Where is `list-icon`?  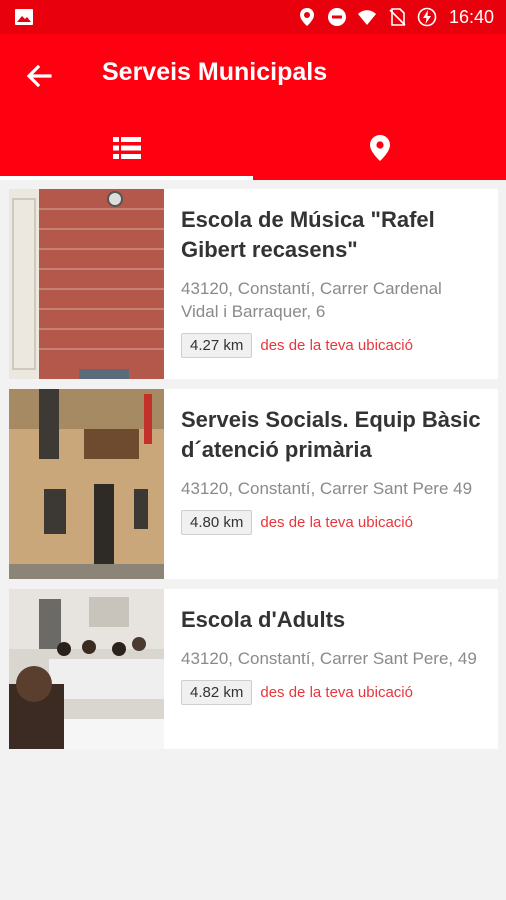
list-icon is located at coordinates (126, 148).